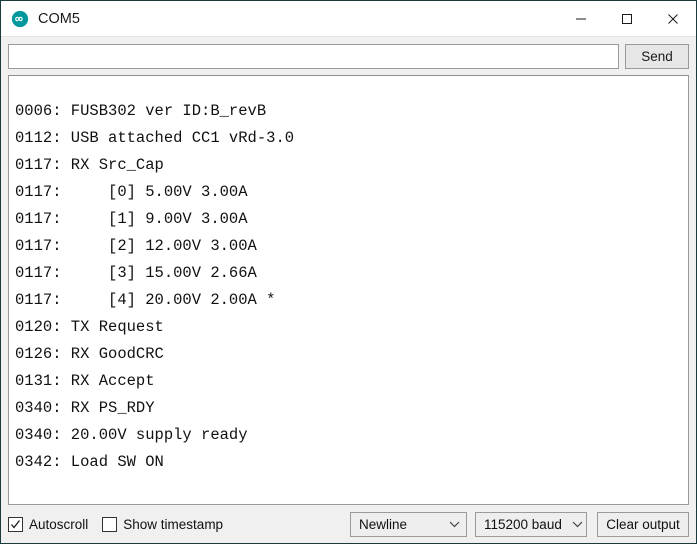 This screenshot has height=544, width=697. What do you see at coordinates (136, 246) in the screenshot?
I see `console-line: 0117: [2] 12.00V 3.00A` at bounding box center [136, 246].